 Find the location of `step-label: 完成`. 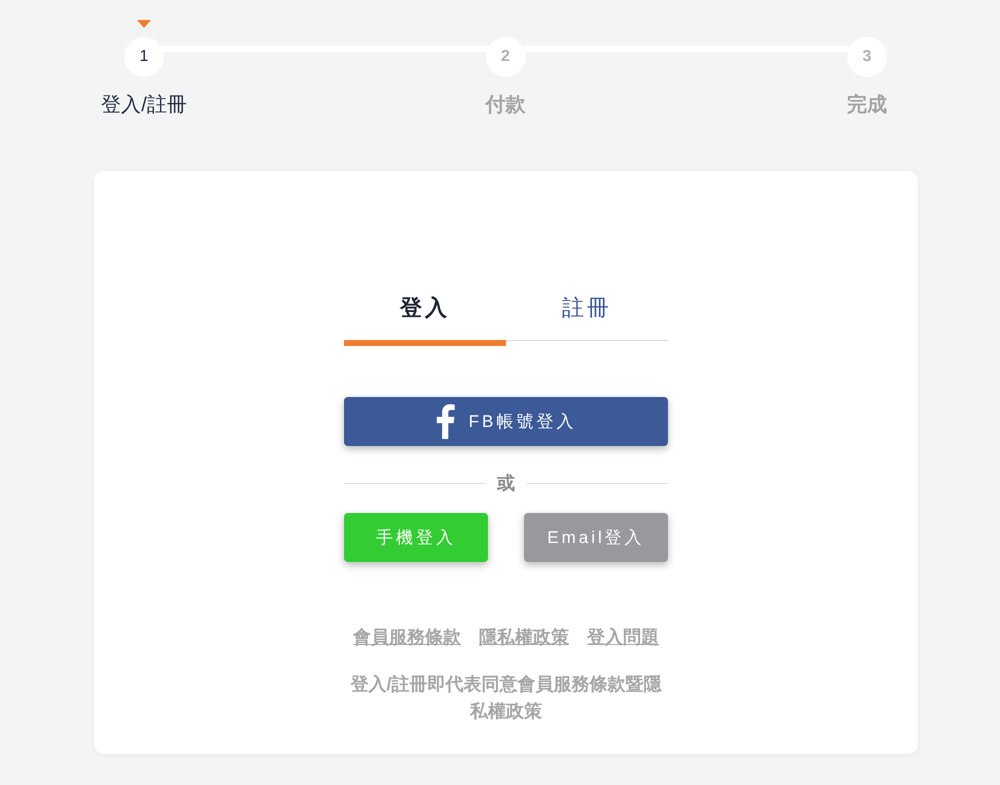

step-label: 完成 is located at coordinates (867, 105).